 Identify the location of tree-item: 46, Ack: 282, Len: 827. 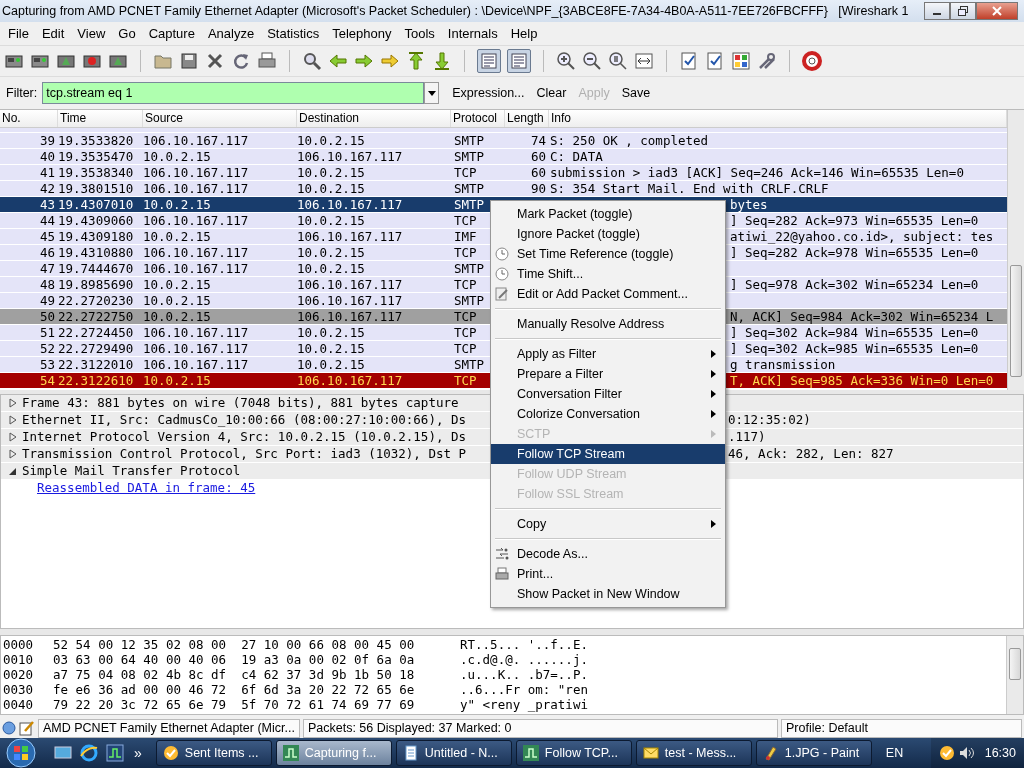
(811, 454).